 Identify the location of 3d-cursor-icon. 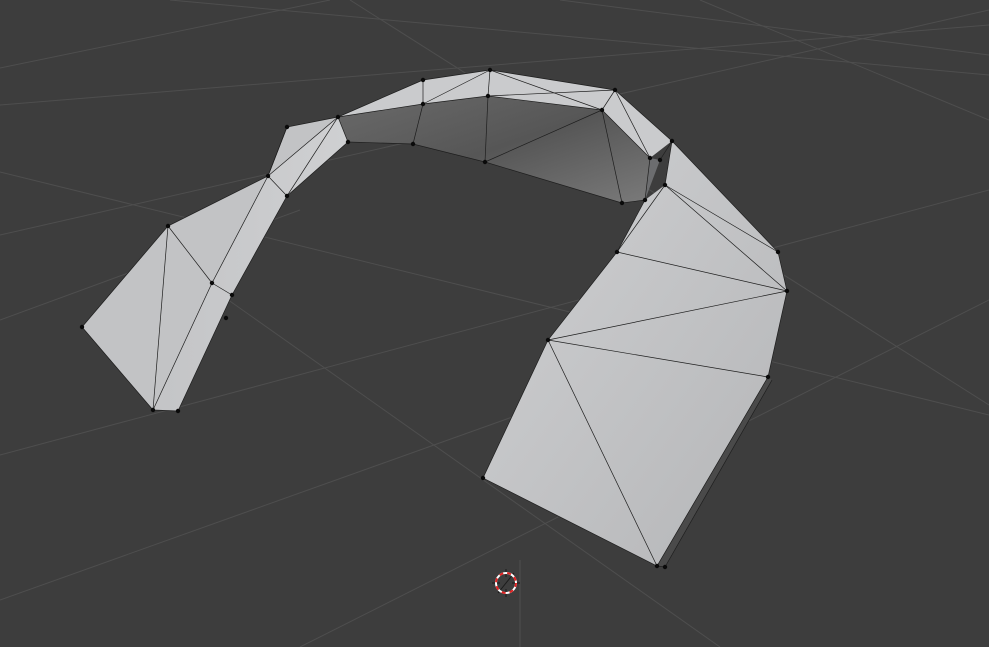
(506, 583).